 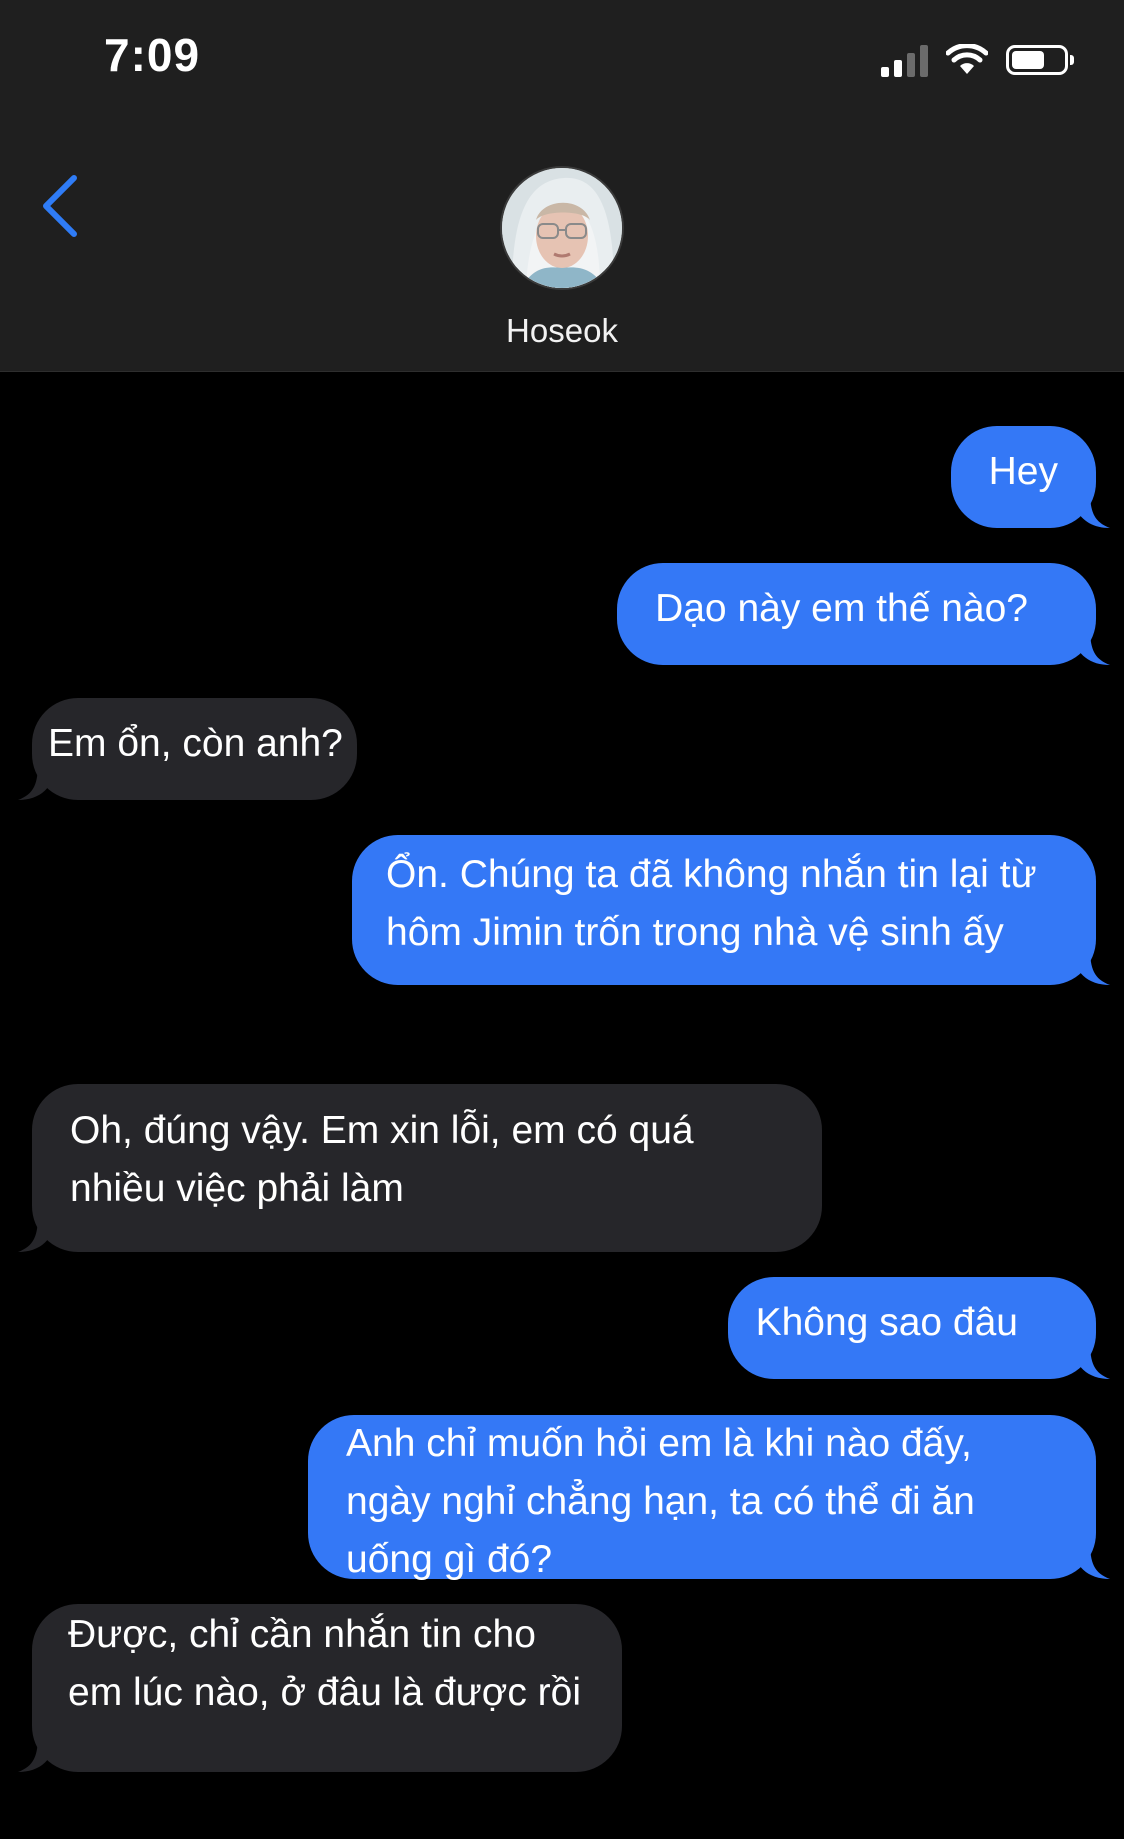 I want to click on message-bubble-sent: Không sao đâu, so click(x=918, y=1328).